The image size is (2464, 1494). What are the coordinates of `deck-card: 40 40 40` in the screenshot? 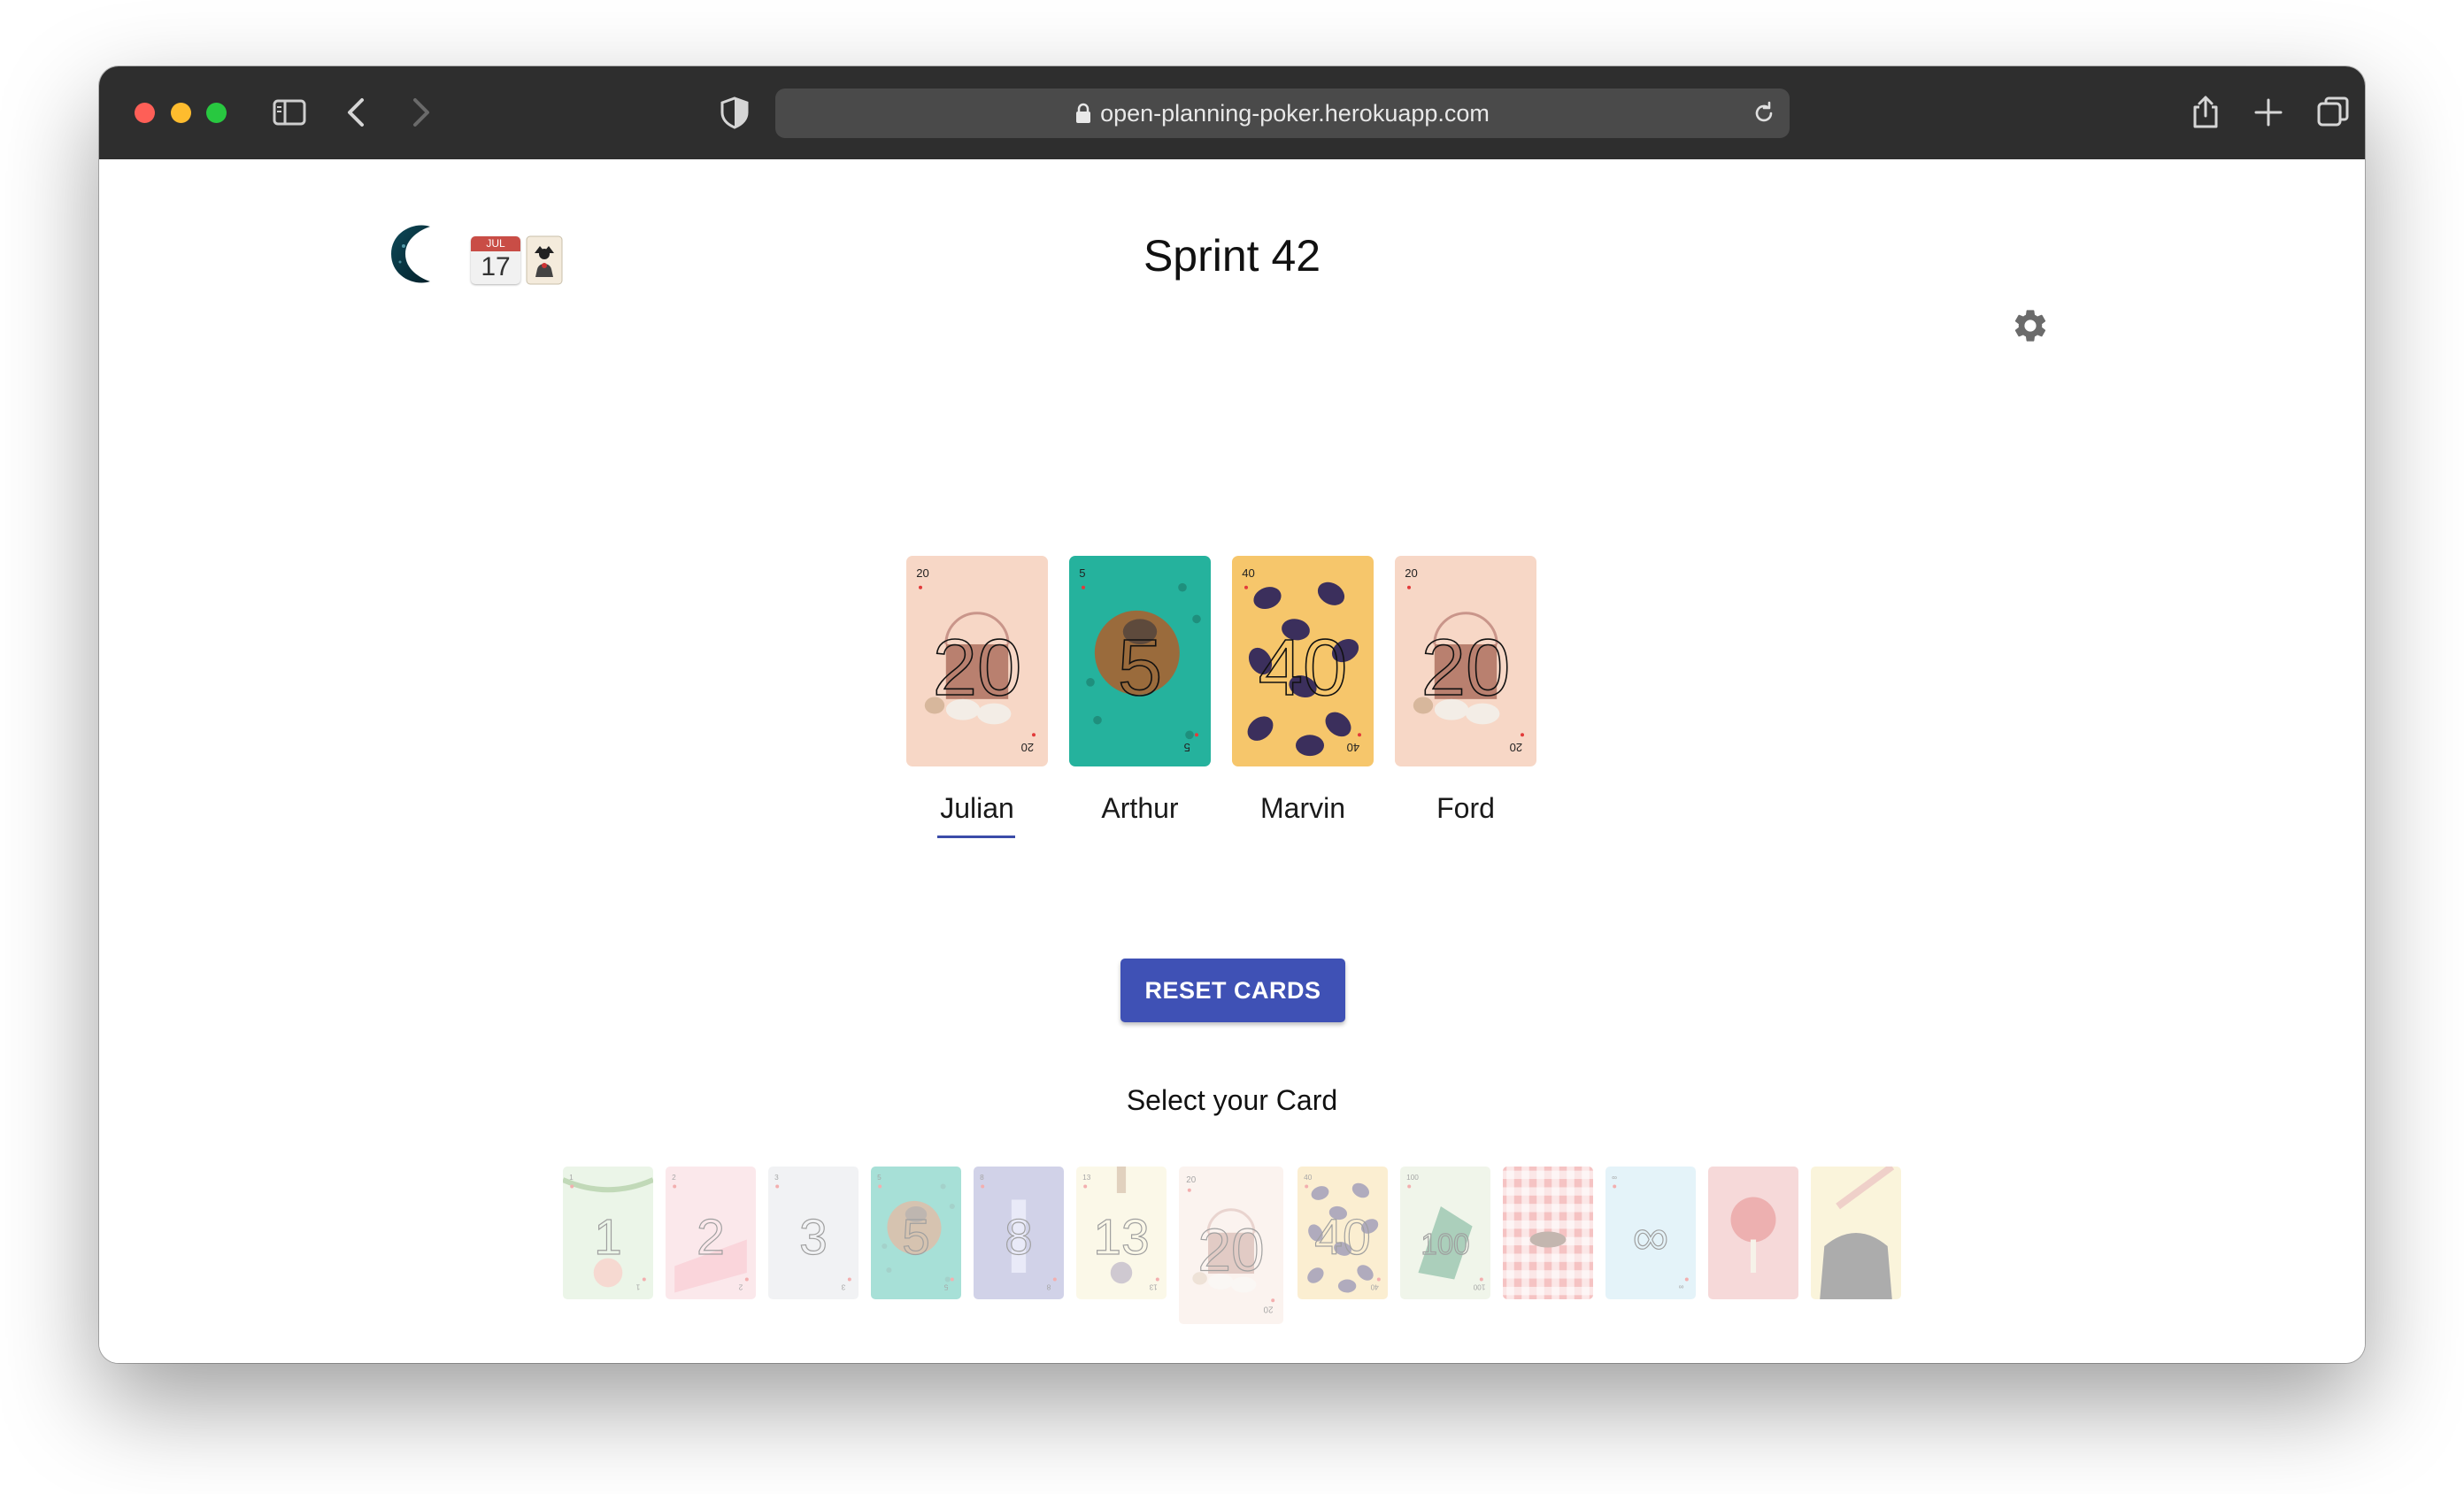 It's located at (1343, 1233).